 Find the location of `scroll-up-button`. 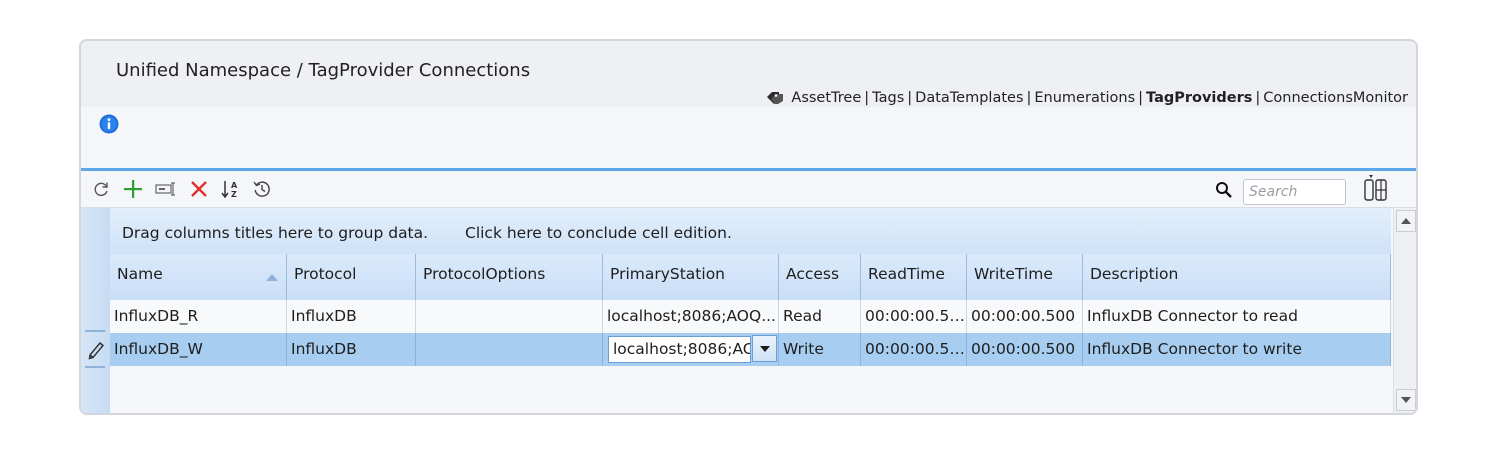

scroll-up-button is located at coordinates (1406, 221).